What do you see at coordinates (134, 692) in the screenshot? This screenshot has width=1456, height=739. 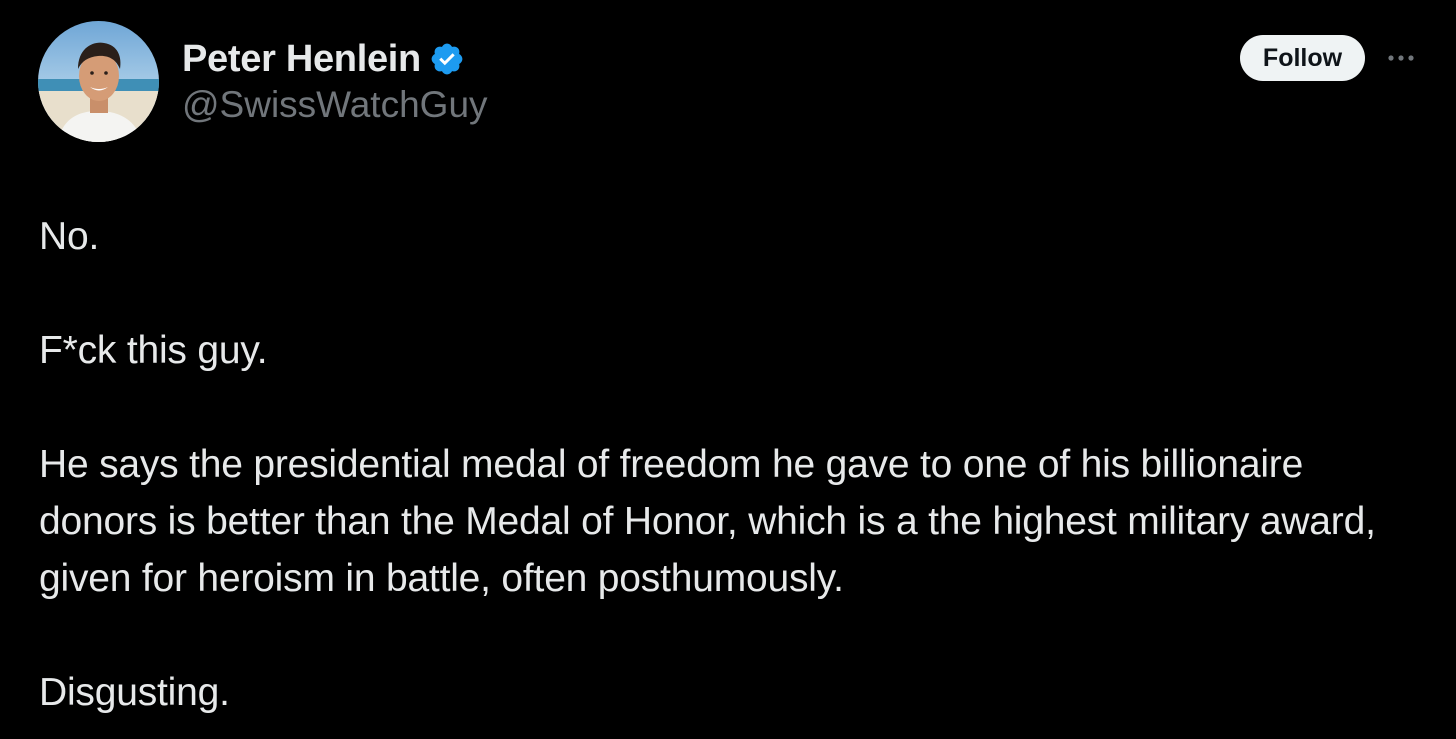 I see `tweet-paragraph: Disgusting.` at bounding box center [134, 692].